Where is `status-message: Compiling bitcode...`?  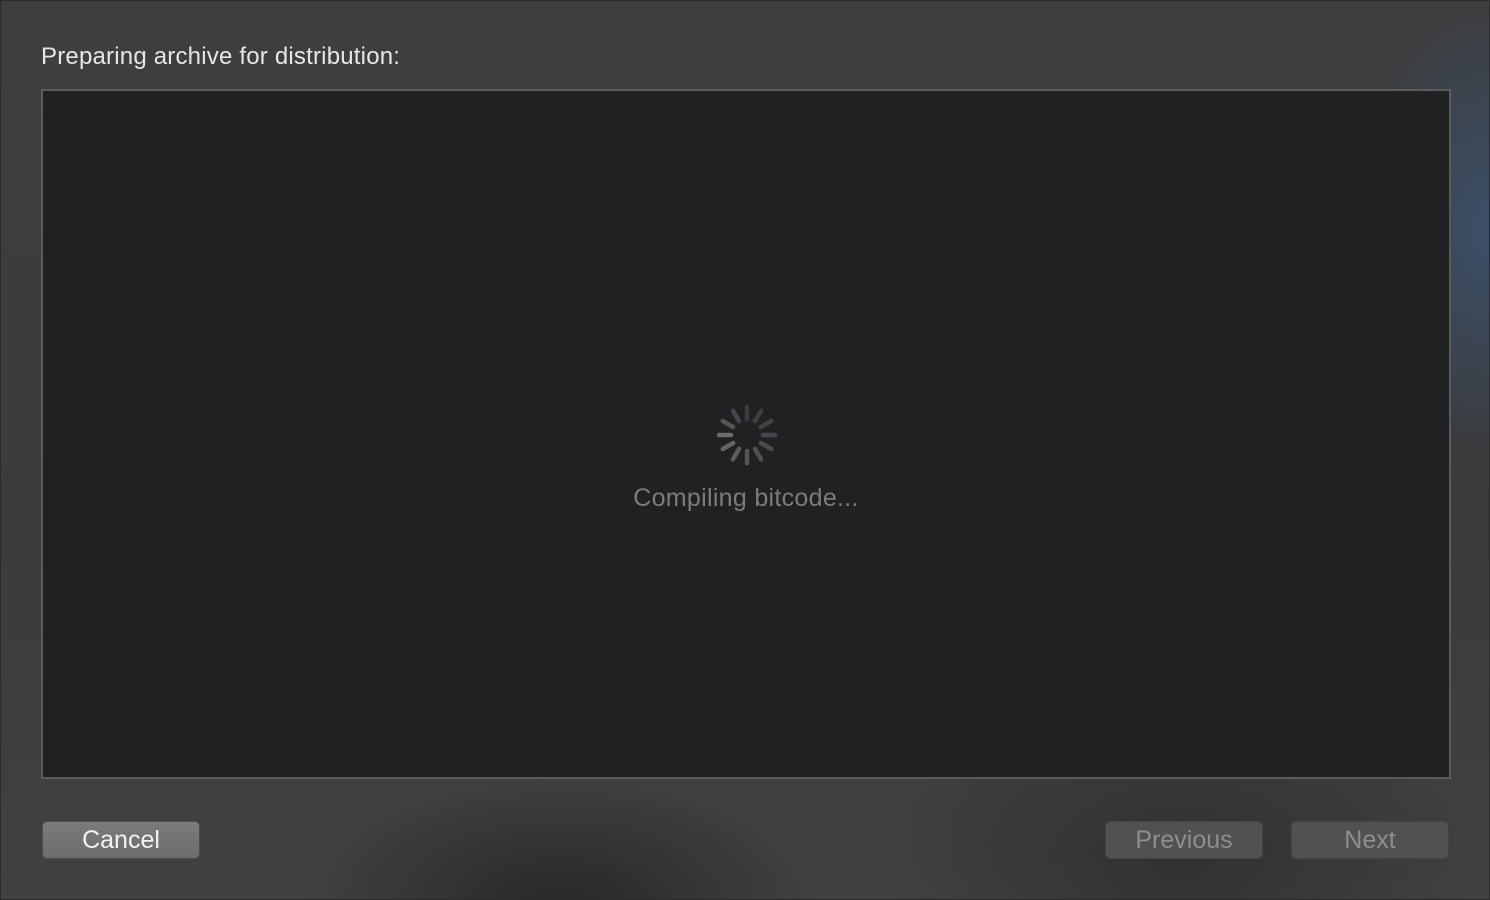
status-message: Compiling bitcode... is located at coordinates (746, 498).